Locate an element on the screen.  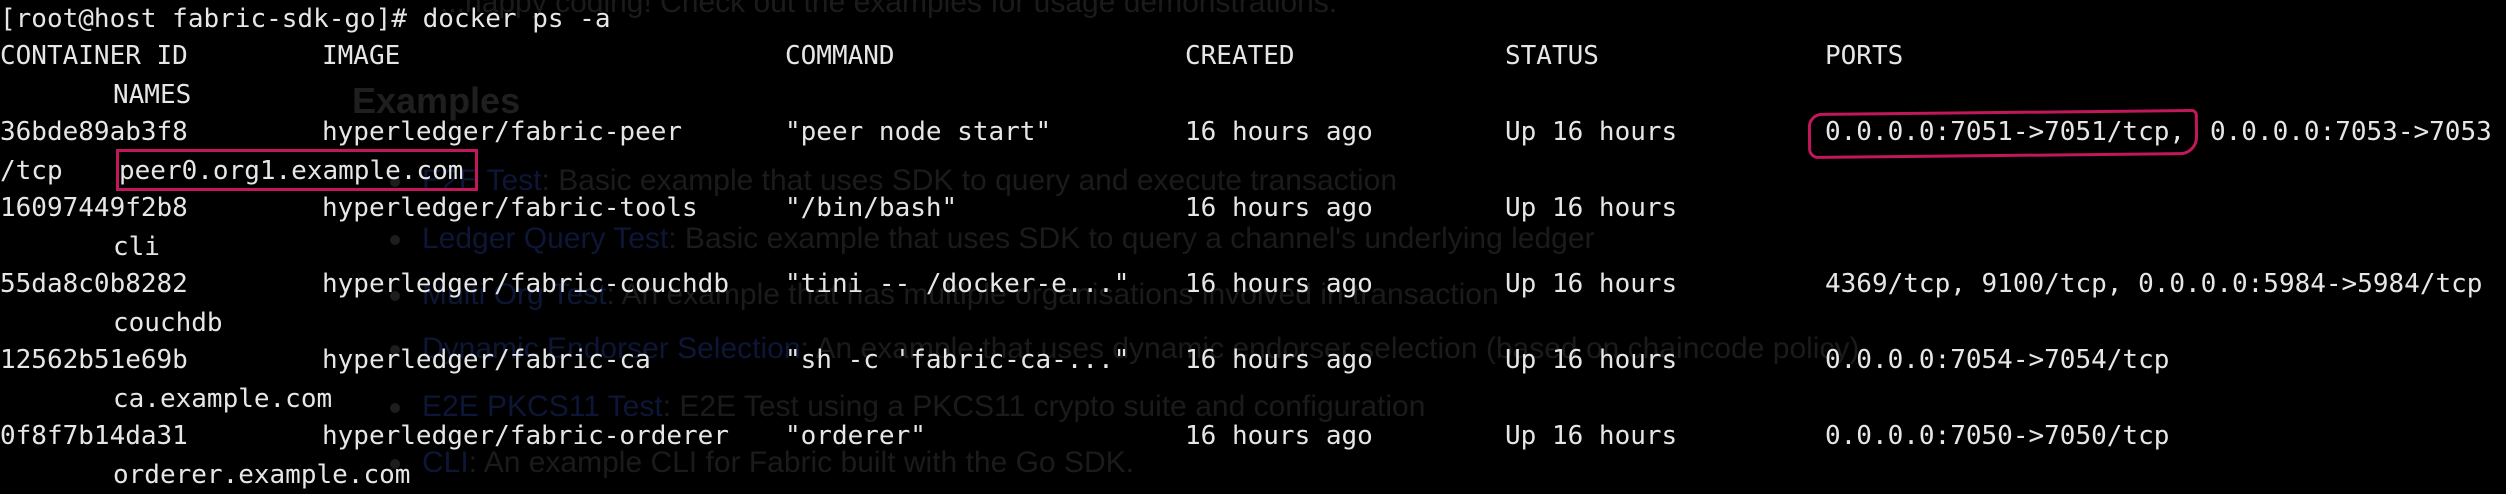
container-id: 55da8c0b8282 is located at coordinates (94, 284).